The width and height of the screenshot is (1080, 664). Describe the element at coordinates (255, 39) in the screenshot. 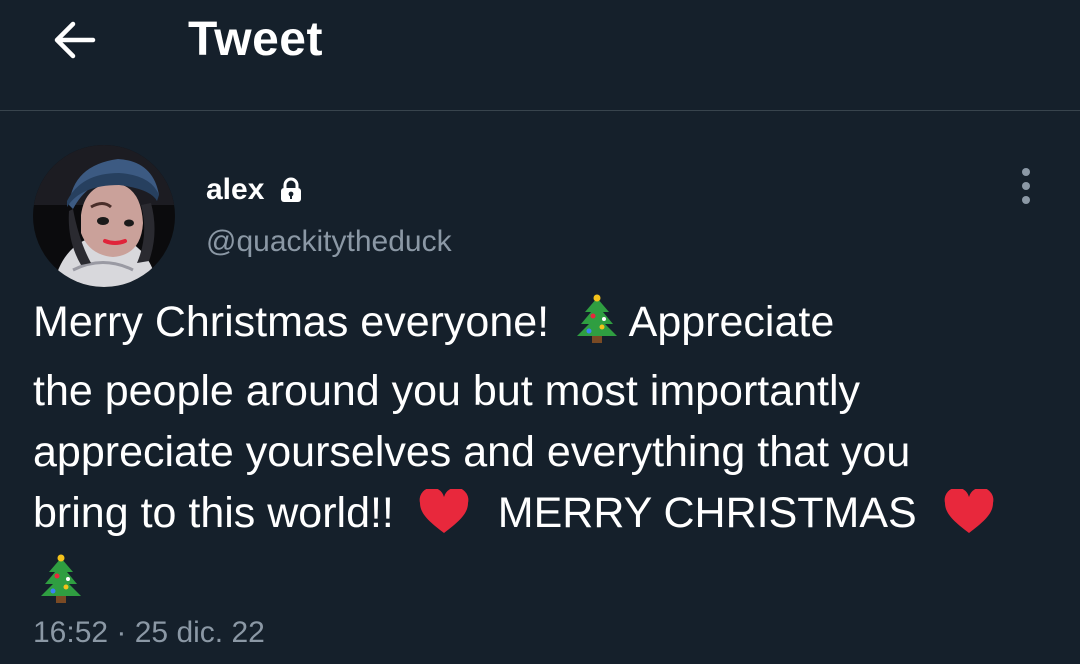

I see `page-title: Tweet` at that location.